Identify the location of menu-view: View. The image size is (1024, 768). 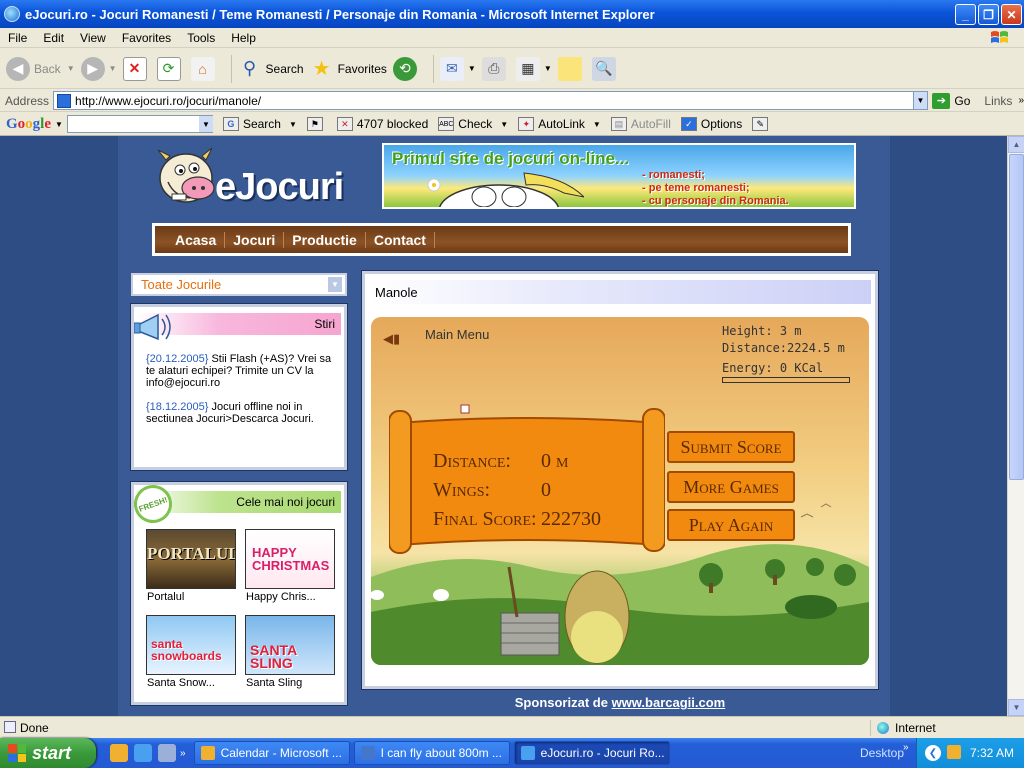
(93, 38).